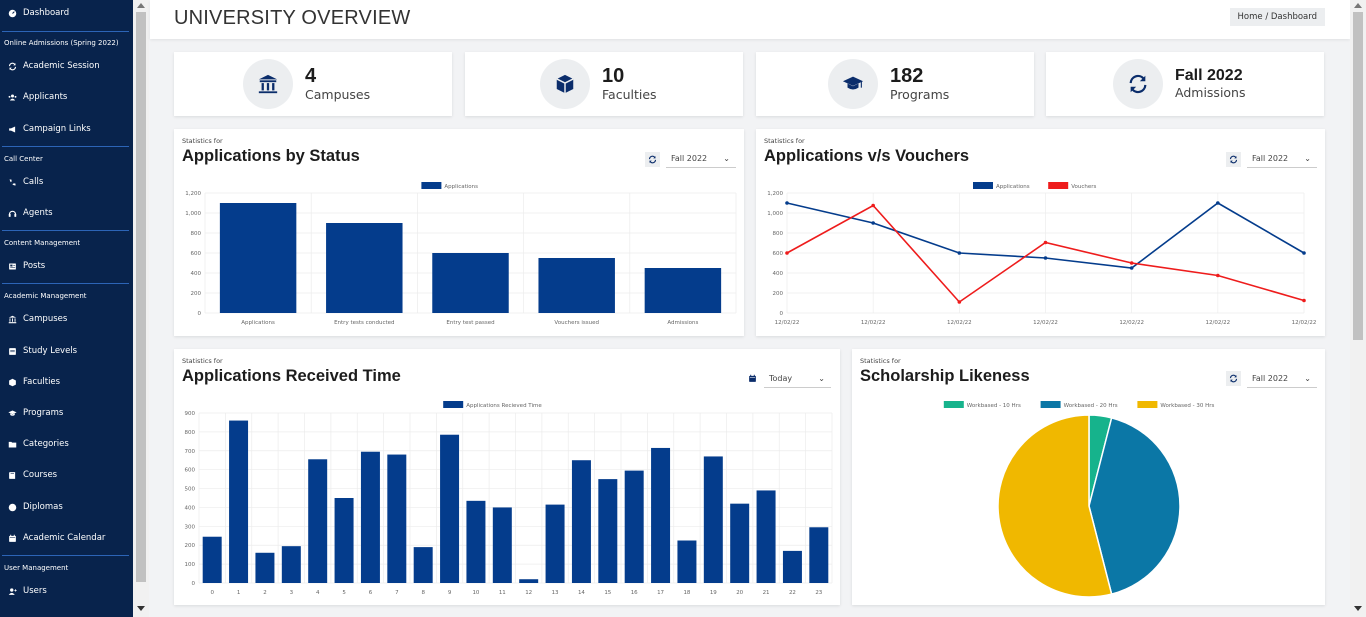 The width and height of the screenshot is (1366, 617). I want to click on calendar-icon, so click(12, 538).